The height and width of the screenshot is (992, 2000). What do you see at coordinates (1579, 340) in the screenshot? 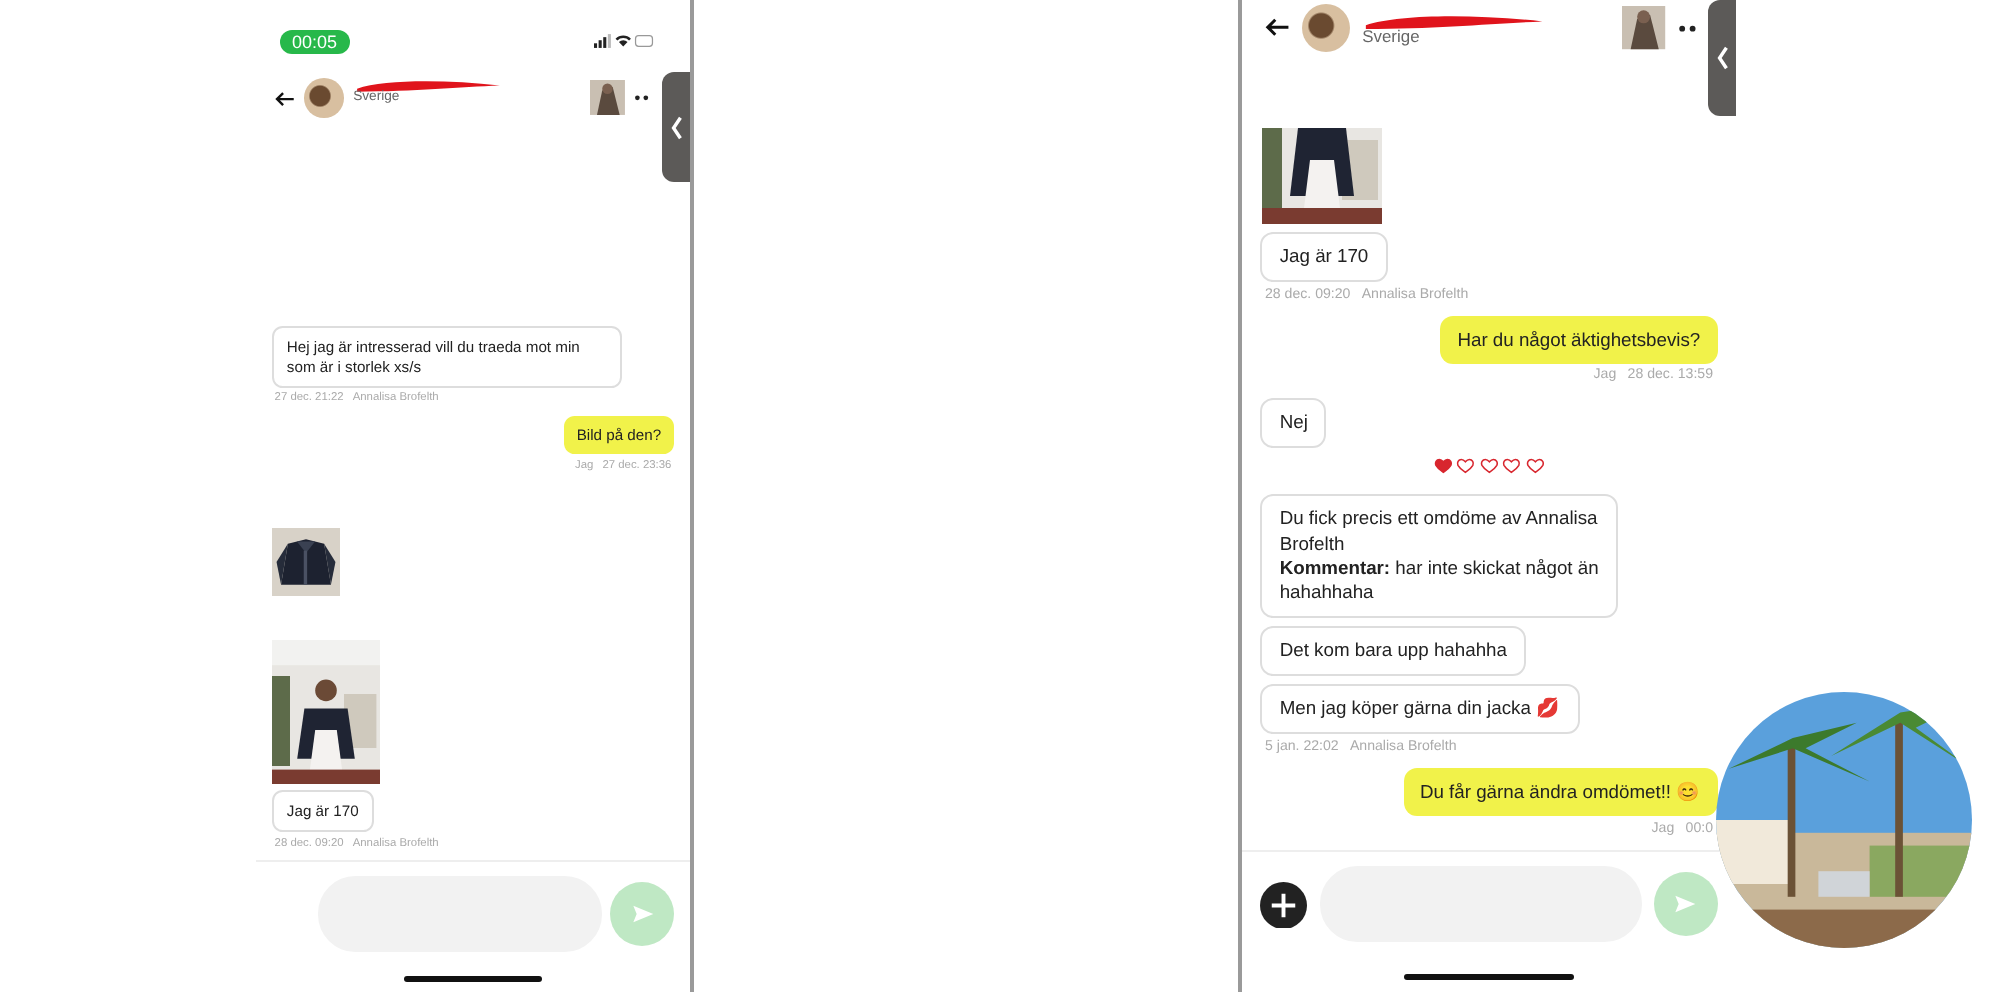
I see `message-bubble: Har du något äktighetsbevis?` at bounding box center [1579, 340].